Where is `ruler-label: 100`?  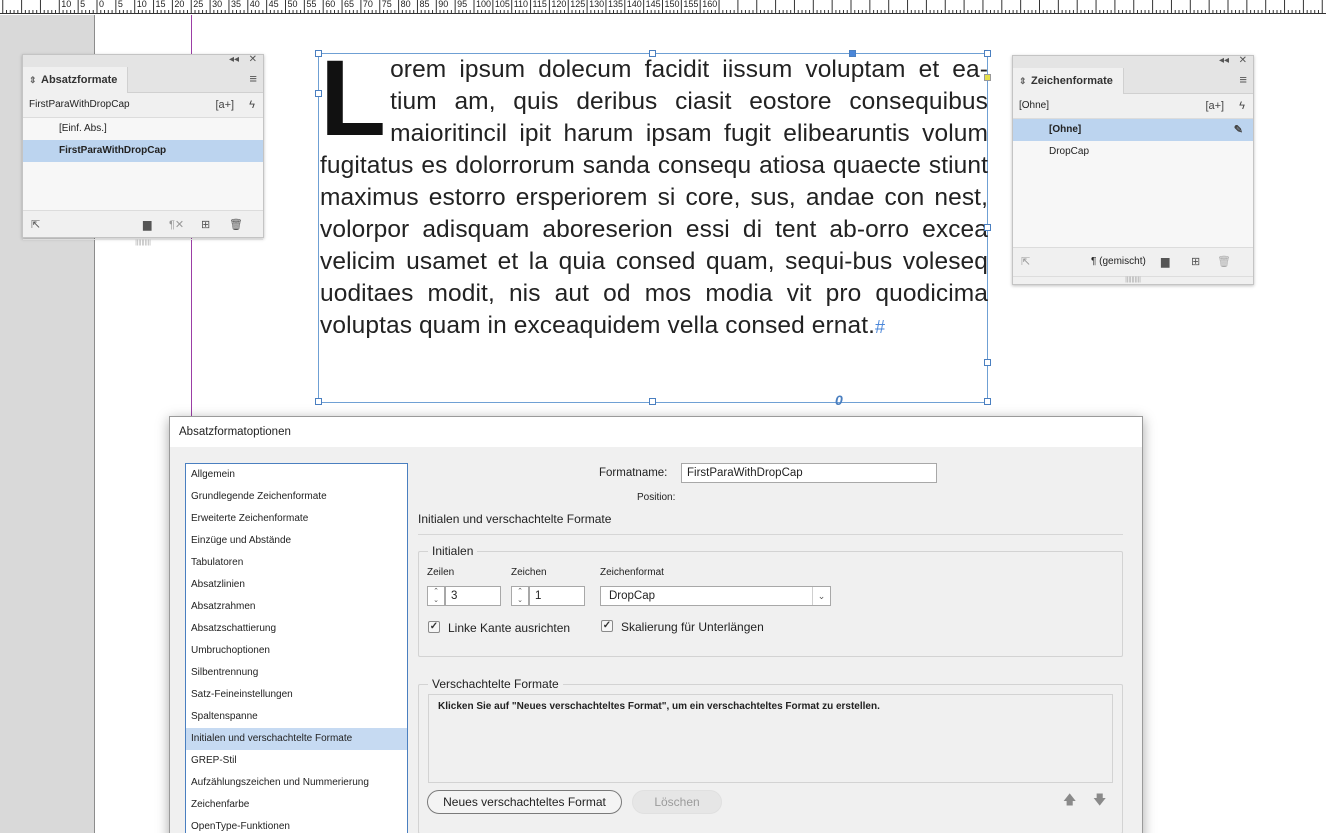 ruler-label: 100 is located at coordinates (484, 4).